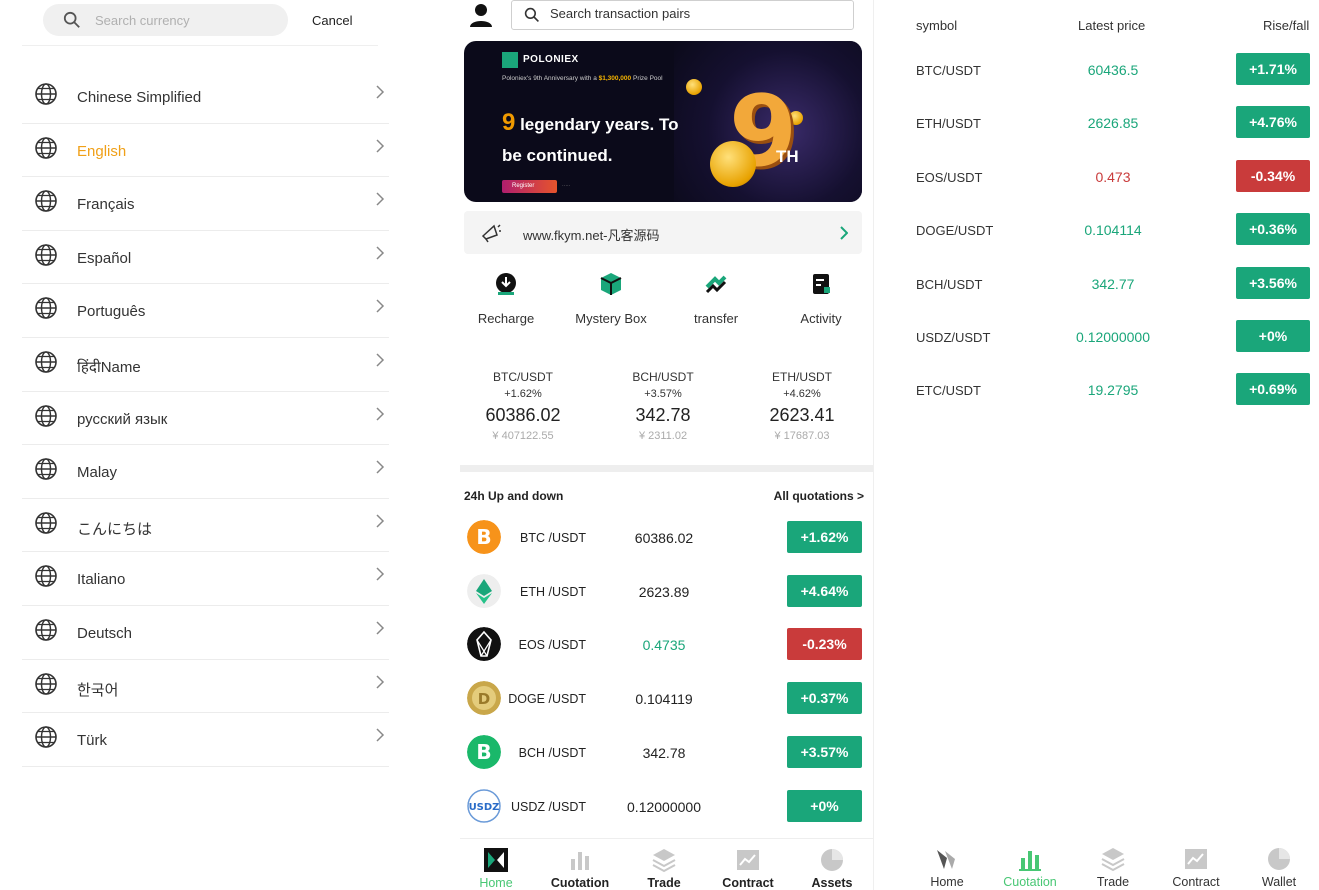  Describe the element at coordinates (205, 151) in the screenshot. I see `language-item: English` at that location.